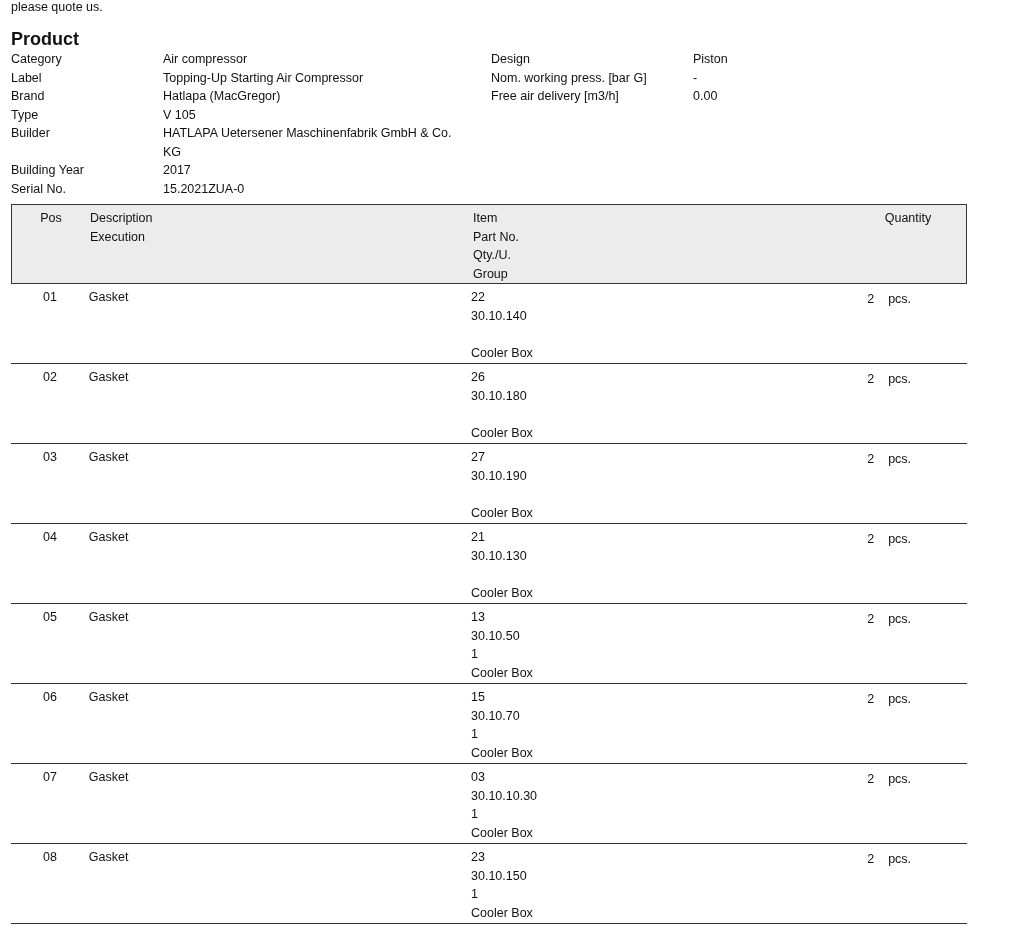  Describe the element at coordinates (711, 59) in the screenshot. I see `property-value: Piston` at that location.